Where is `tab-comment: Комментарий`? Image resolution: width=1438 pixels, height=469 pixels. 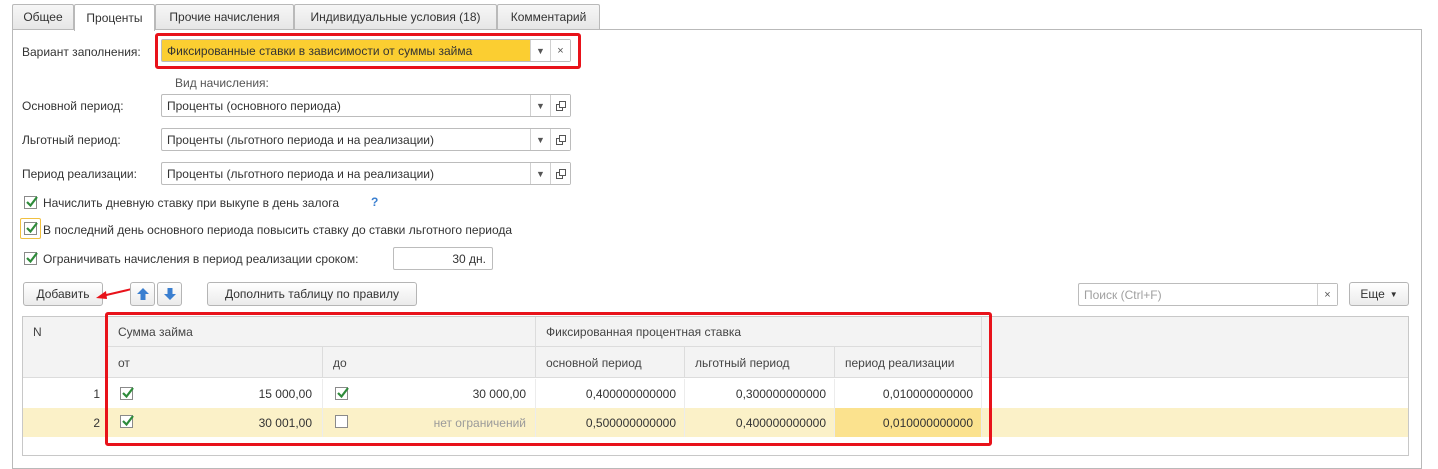
tab-comment: Комментарий is located at coordinates (548, 16).